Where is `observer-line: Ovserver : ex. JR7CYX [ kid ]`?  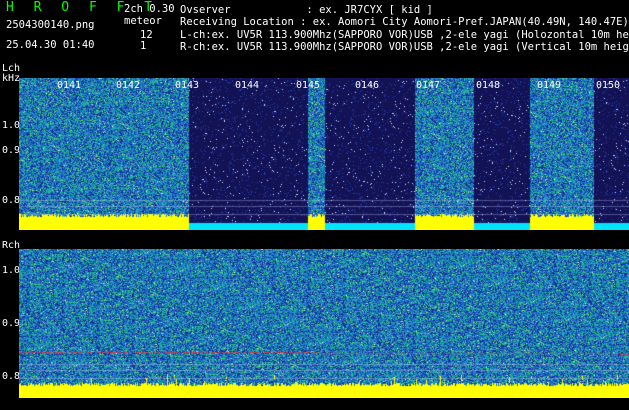 observer-line: Ovserver : ex. JR7CYX [ kid ] is located at coordinates (306, 10).